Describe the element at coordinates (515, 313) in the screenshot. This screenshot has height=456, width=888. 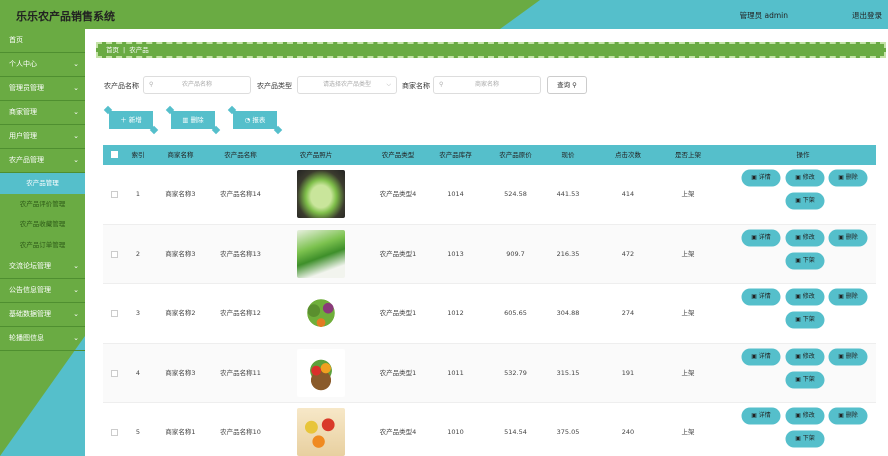
I see `cell-orig-price: 605.65` at that location.